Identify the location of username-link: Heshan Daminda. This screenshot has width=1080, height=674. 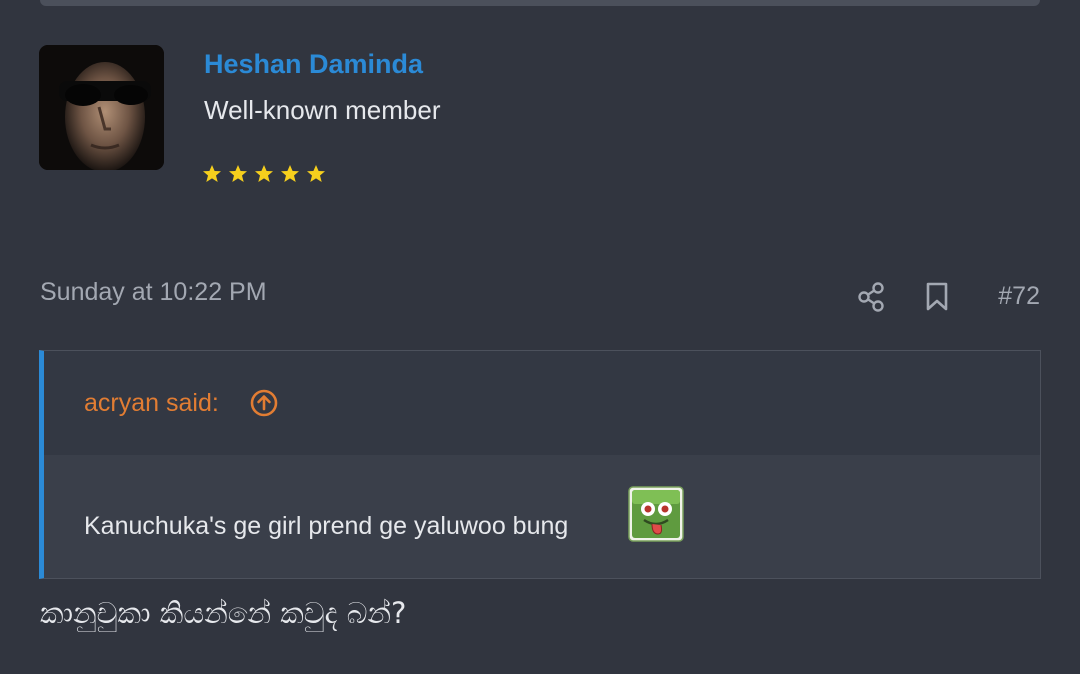
(313, 64).